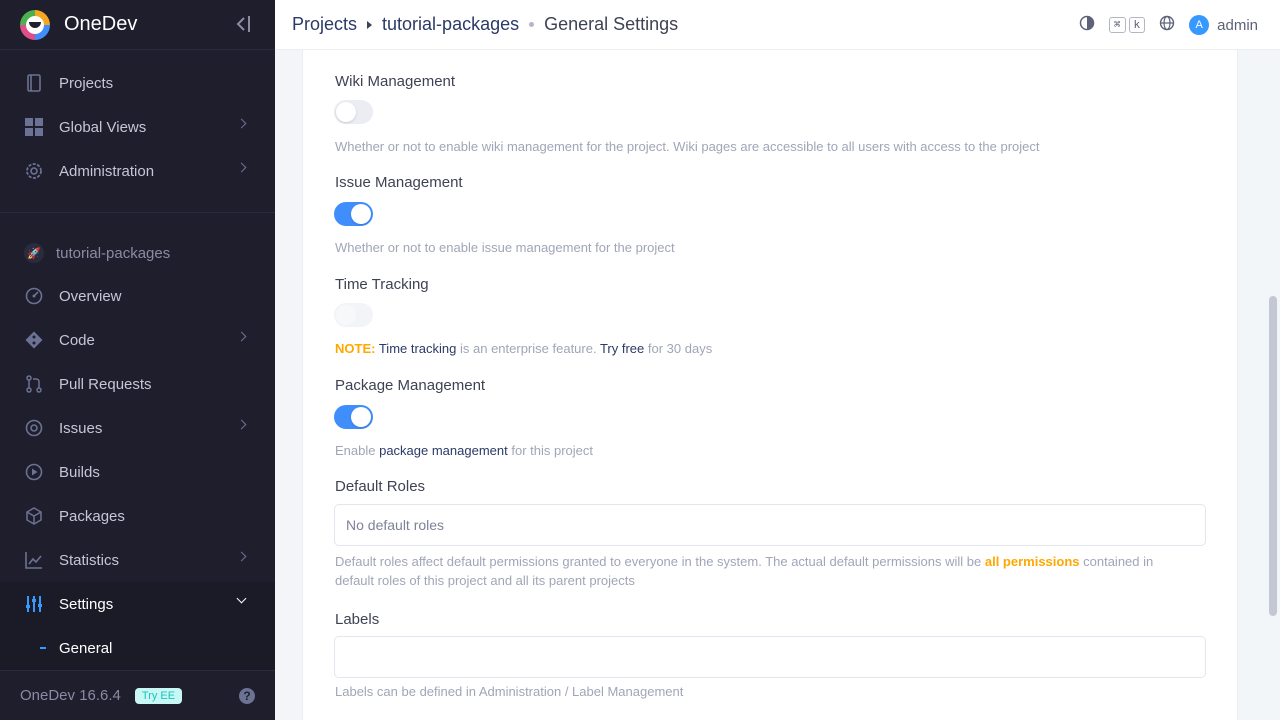 The height and width of the screenshot is (720, 1280). I want to click on package-management-toggle, so click(353, 417).